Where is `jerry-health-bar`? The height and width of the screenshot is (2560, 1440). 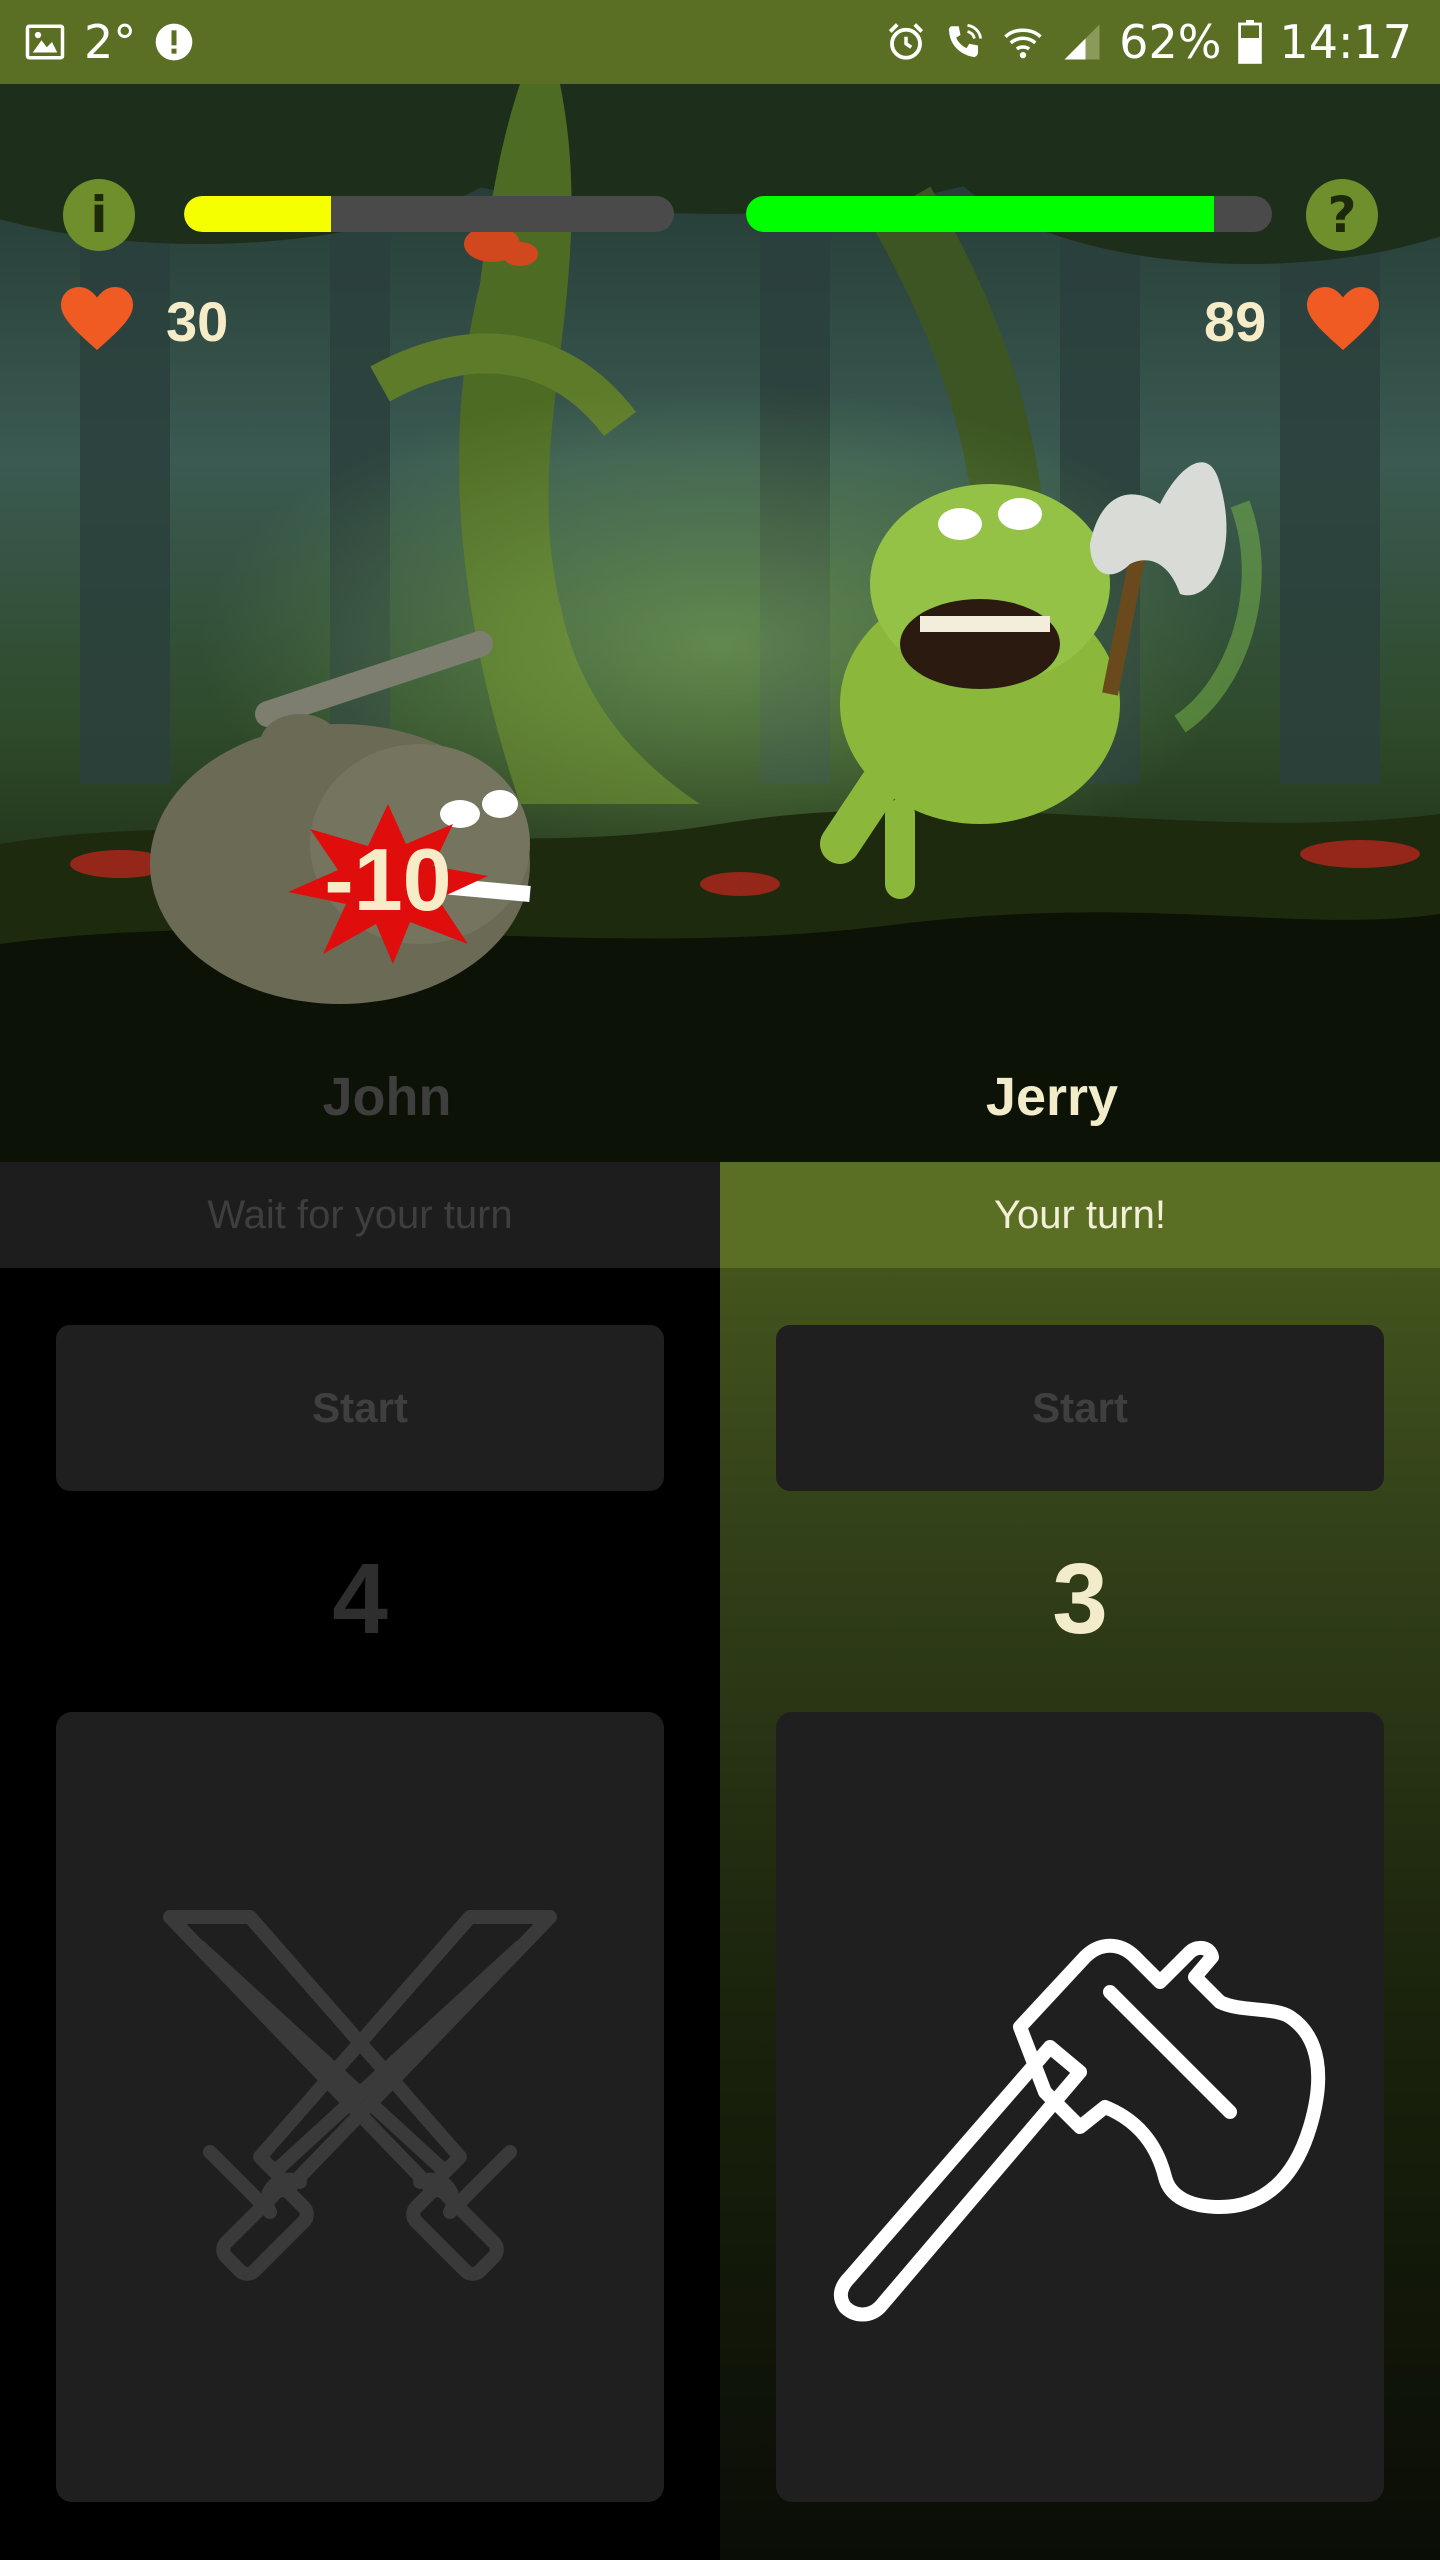
jerry-health-bar is located at coordinates (1009, 214).